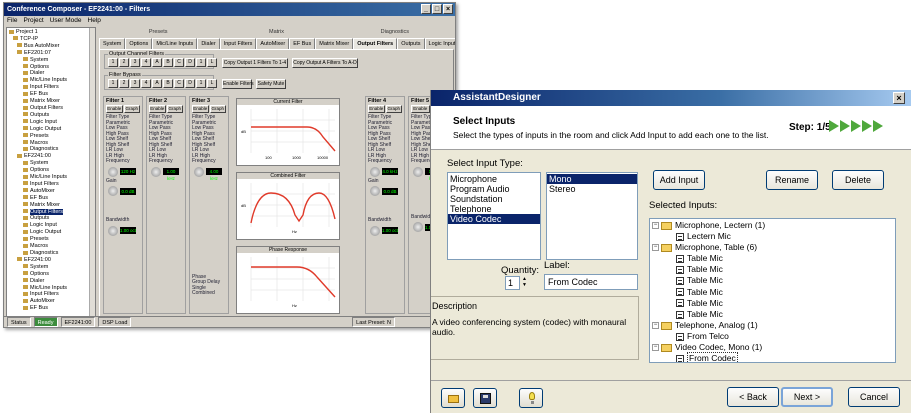  I want to click on input-subtype-item: Stereo, so click(592, 189).